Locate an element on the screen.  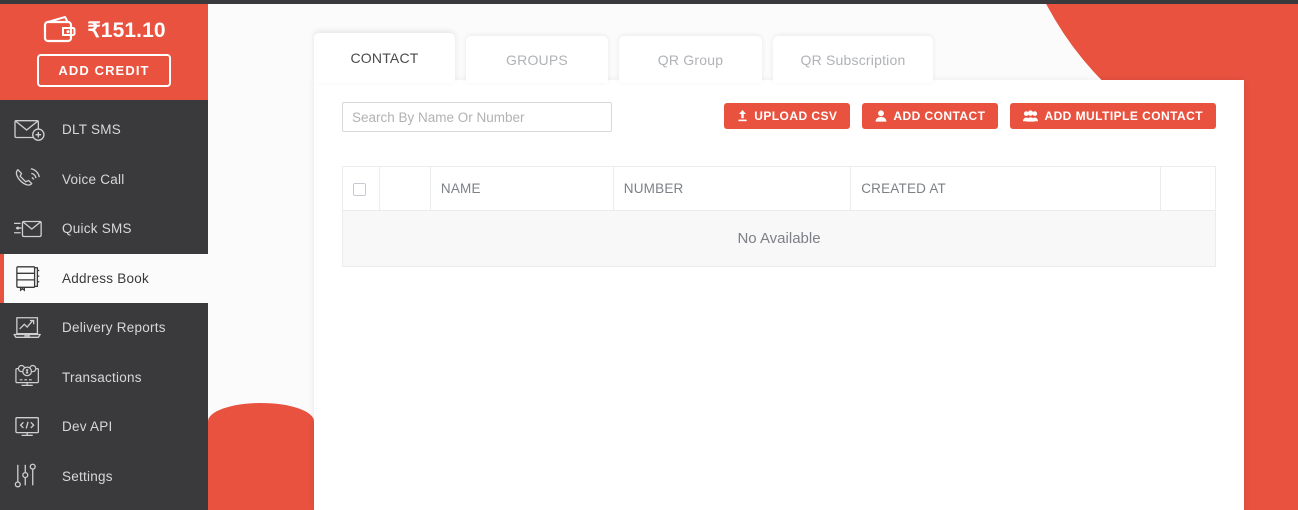
add-multiple-contact-button: ADD MULTIPLE CONTACT is located at coordinates (1113, 116).